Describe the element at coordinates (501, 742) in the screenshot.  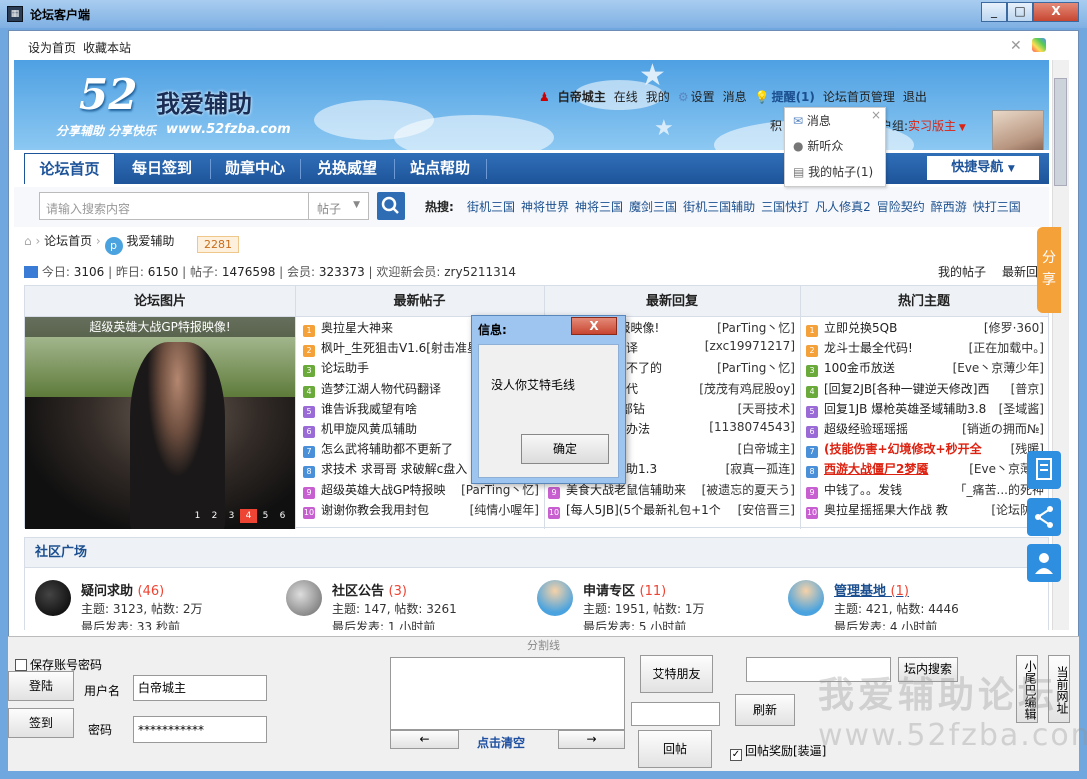
I see `clear-link: 点击清空` at that location.